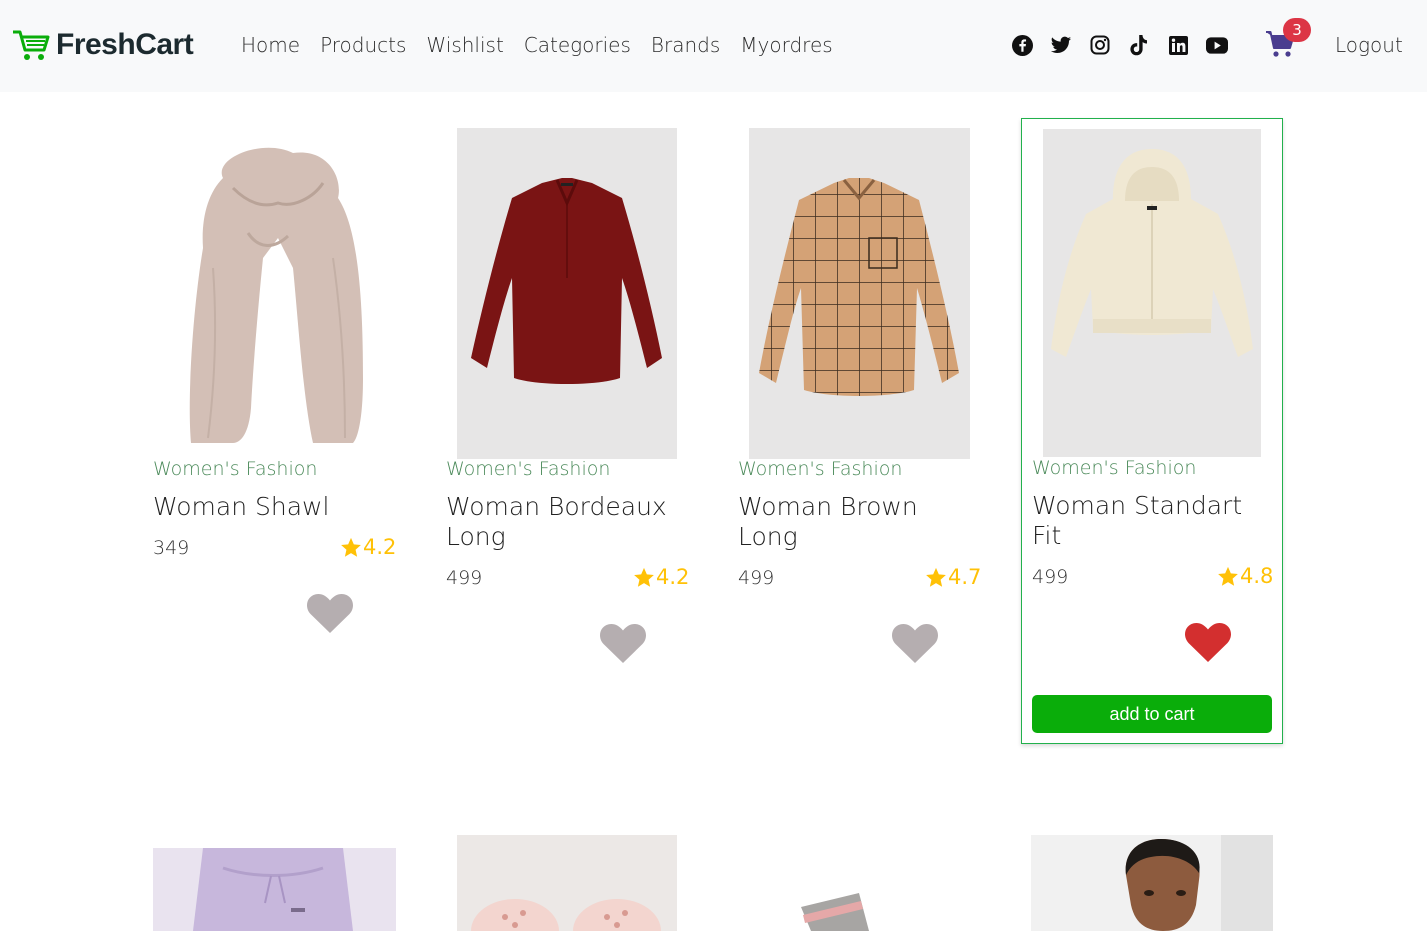 Image resolution: width=1427 pixels, height=931 pixels. What do you see at coordinates (1061, 45) in the screenshot?
I see `twitter-icon` at bounding box center [1061, 45].